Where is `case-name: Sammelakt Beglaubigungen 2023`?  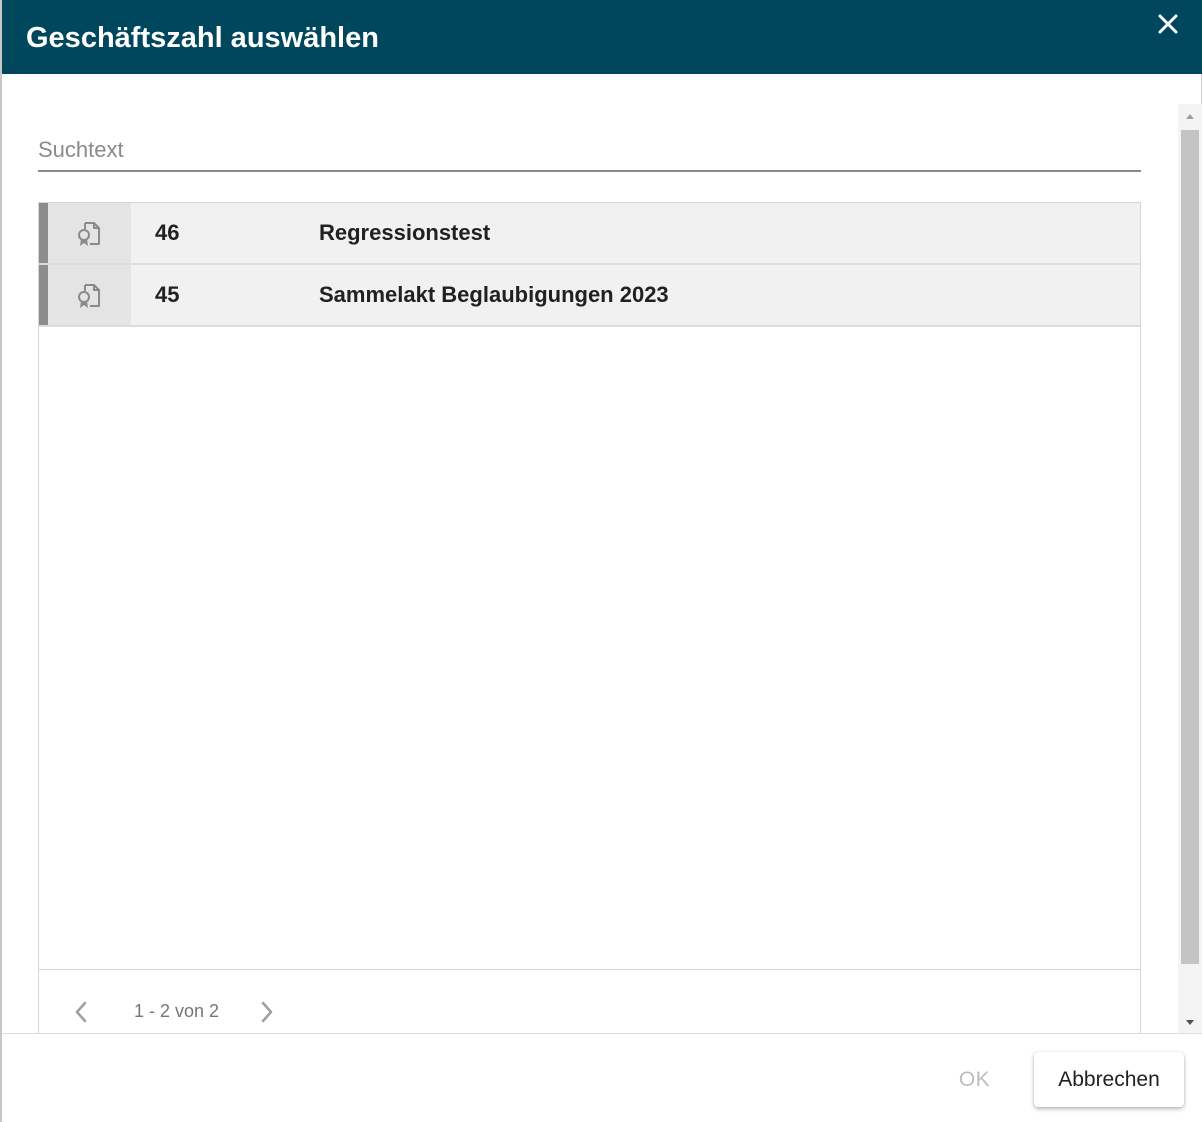 case-name: Sammelakt Beglaubigungen 2023 is located at coordinates (494, 294).